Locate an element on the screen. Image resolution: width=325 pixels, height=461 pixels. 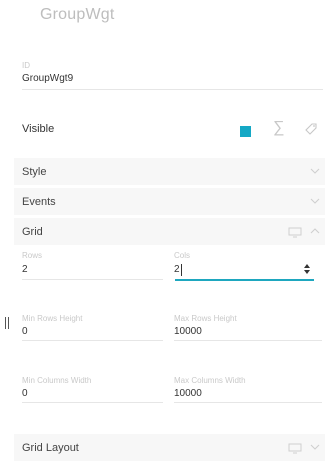
min-rows-height-underline is located at coordinates (92, 340).